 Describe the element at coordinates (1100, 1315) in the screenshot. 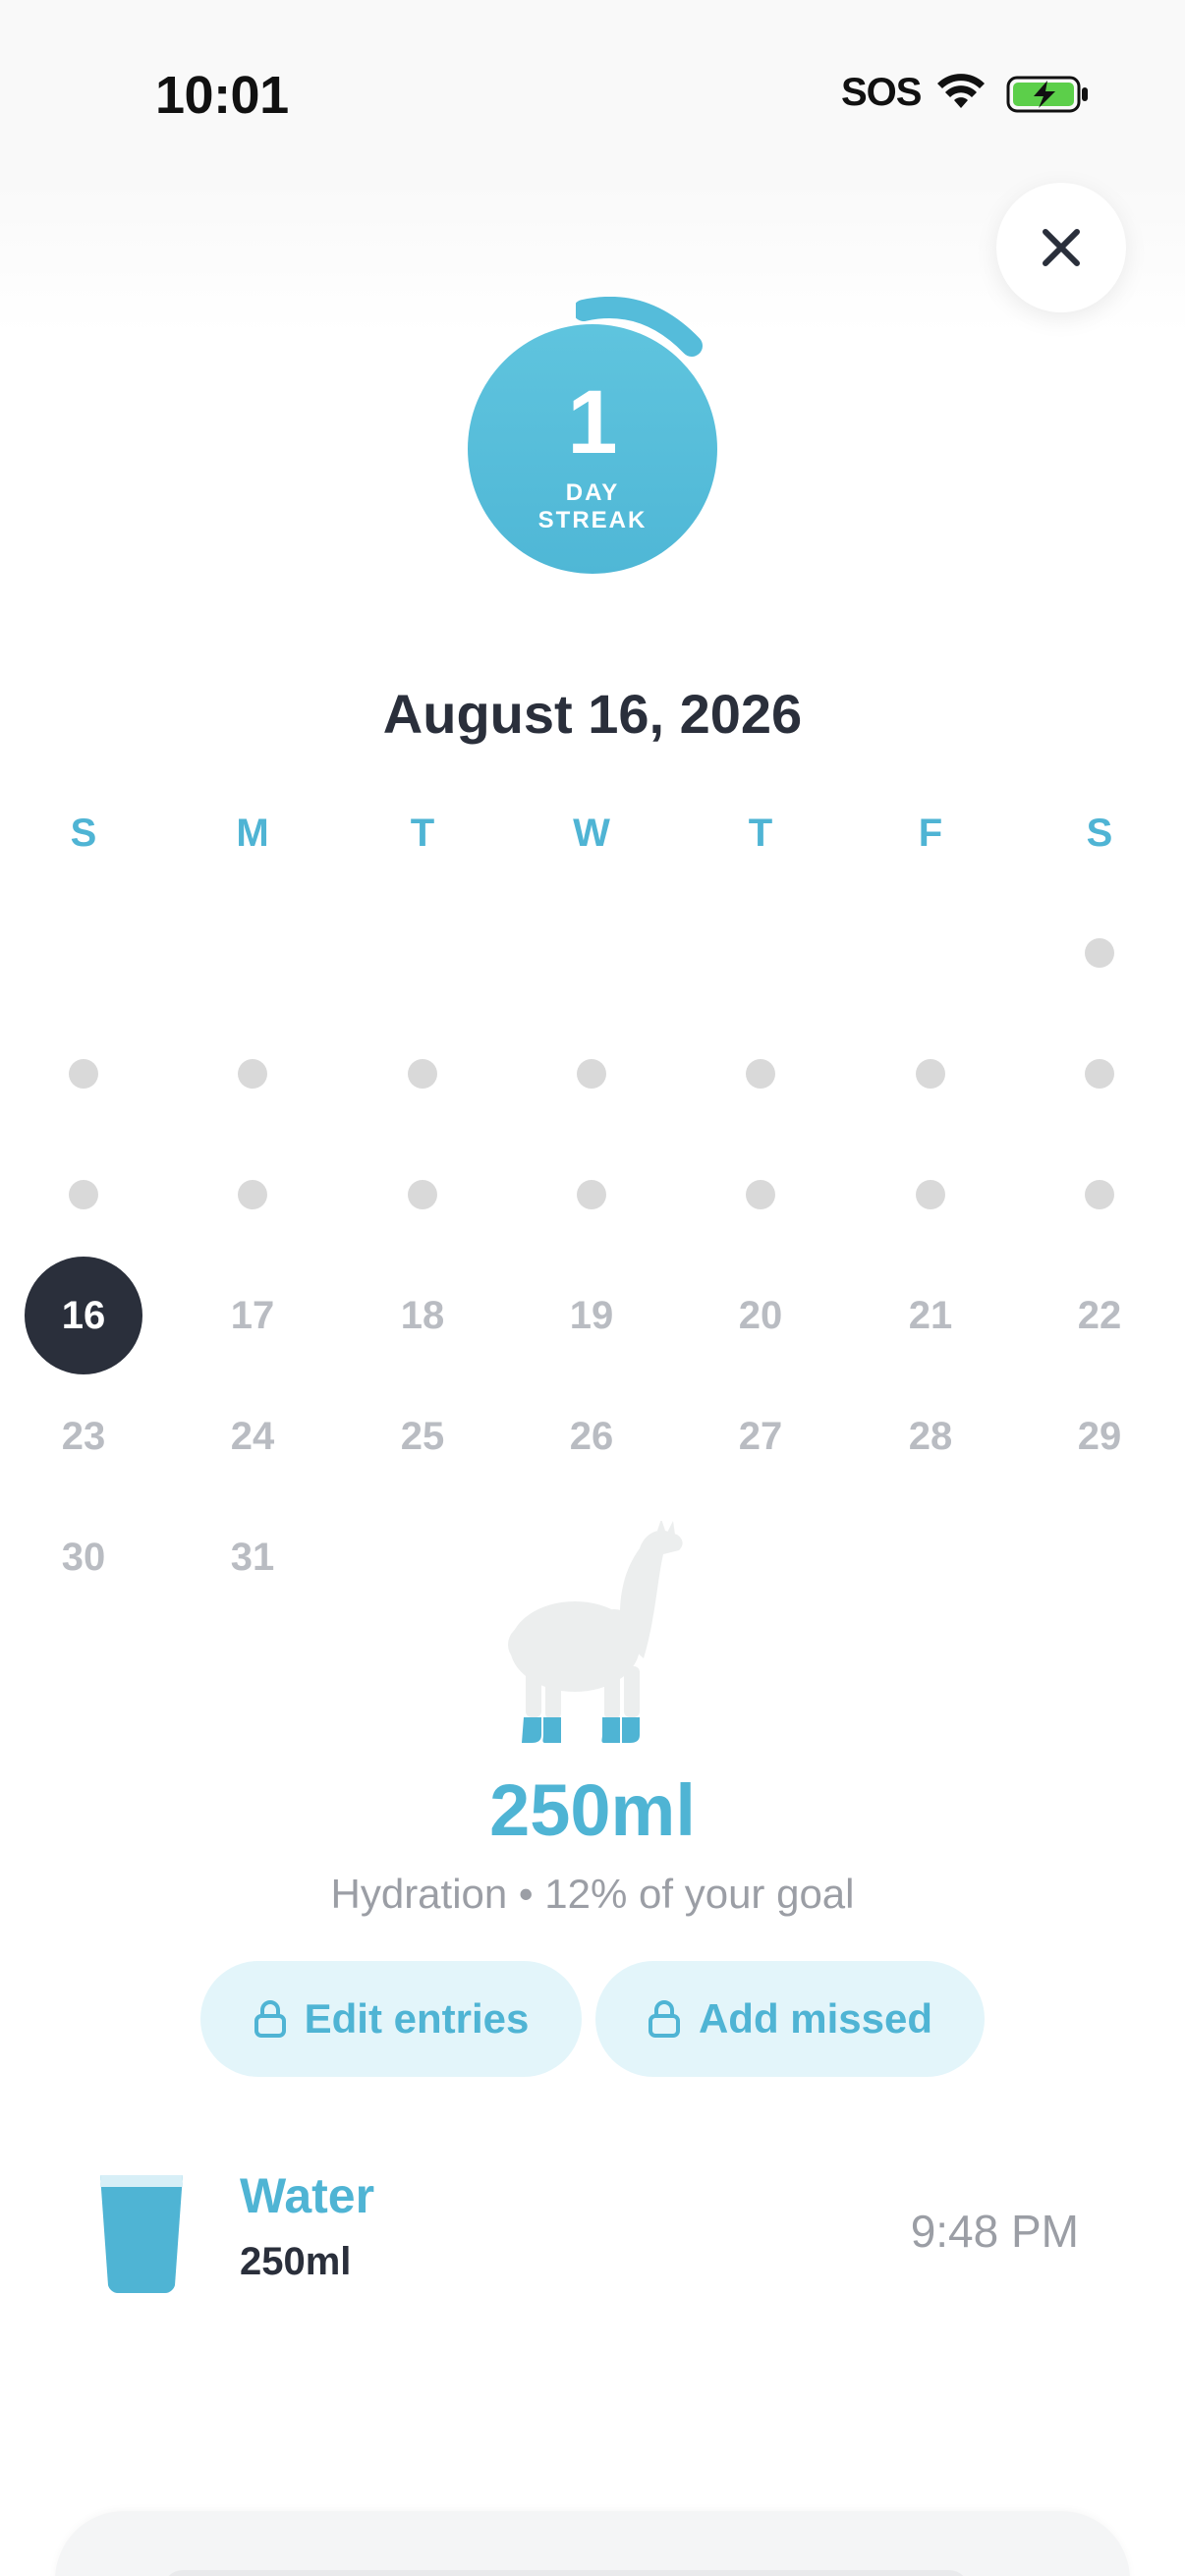

I see `calendar-day: 22` at that location.